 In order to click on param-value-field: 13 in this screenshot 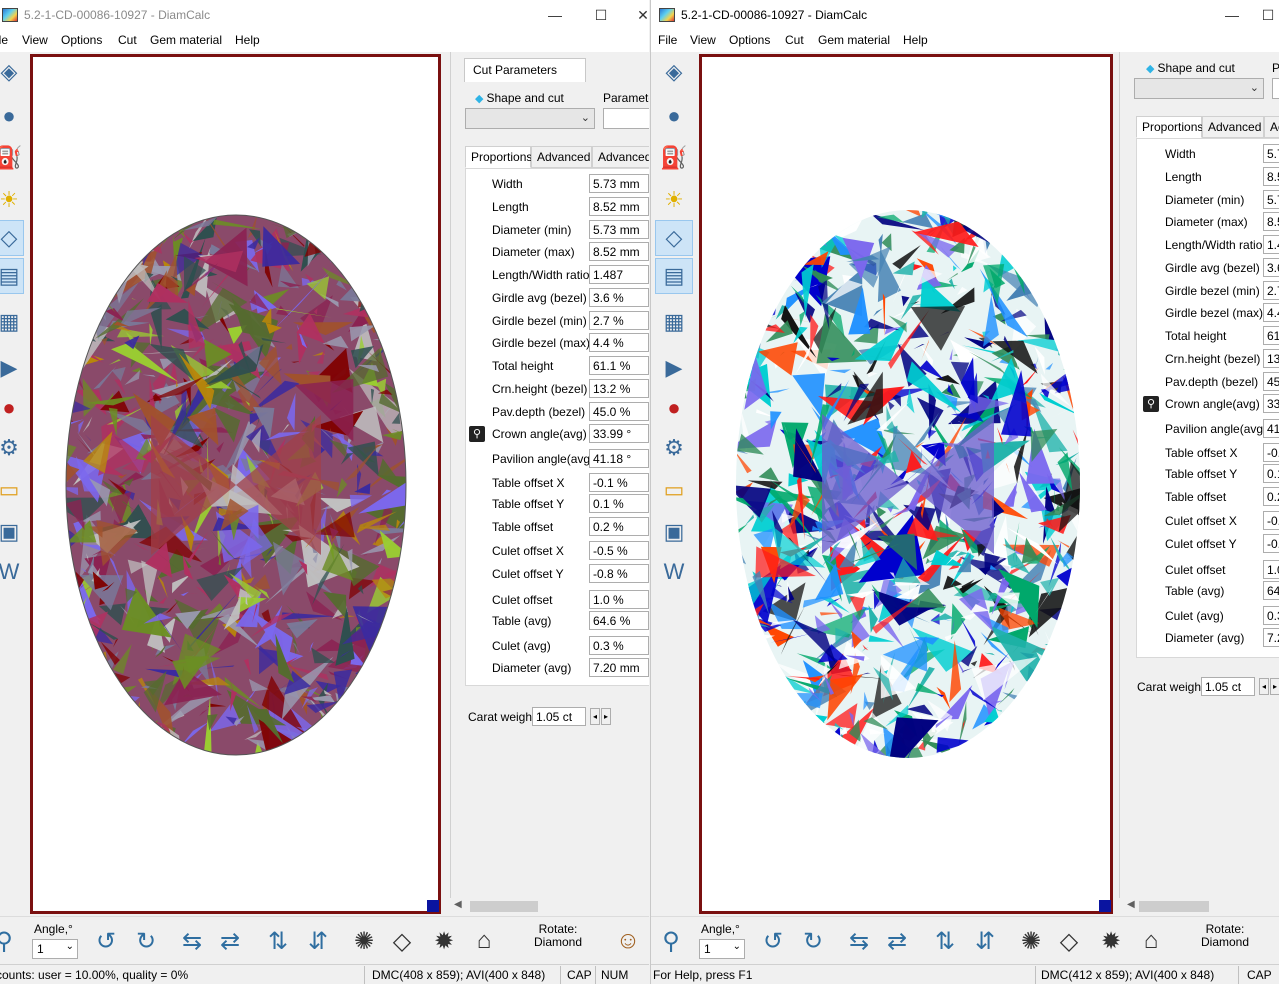, I will do `click(1271, 358)`.